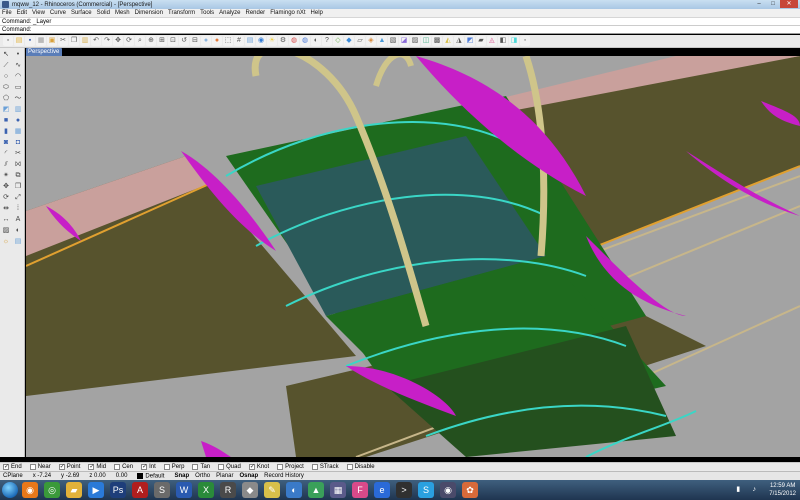  I want to click on camera-icon: ◉, so click(448, 490).